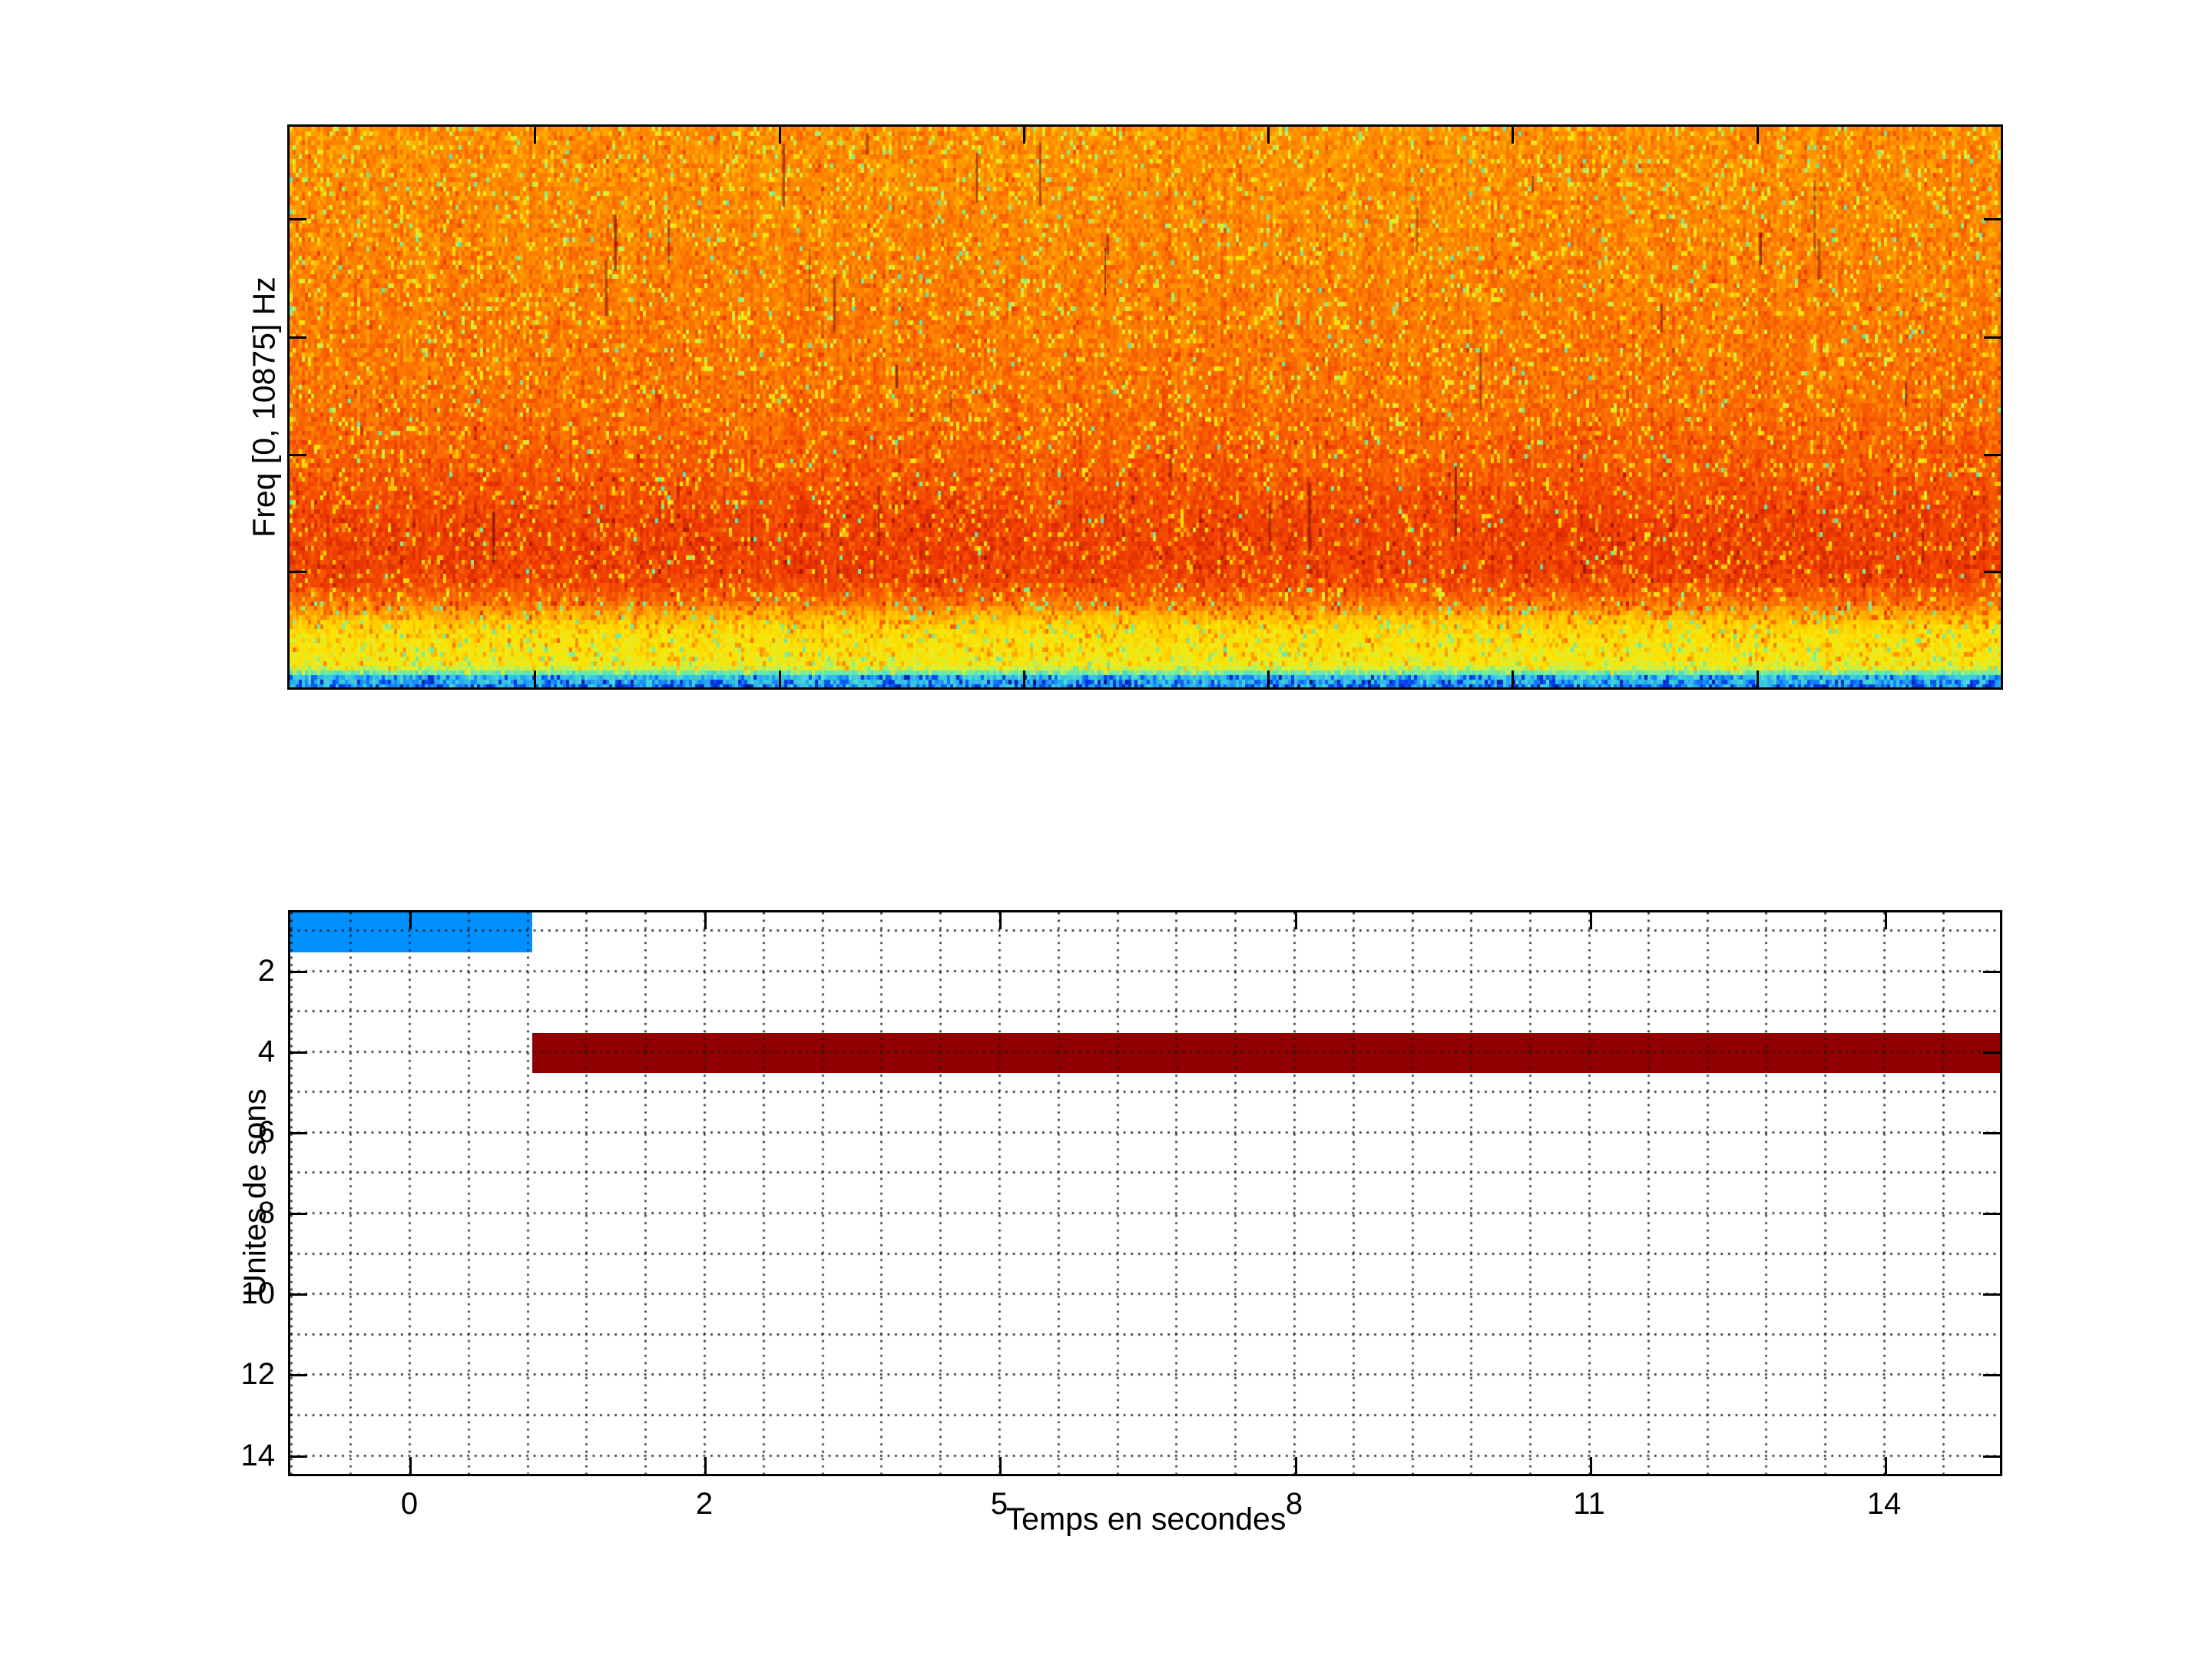 Image resolution: width=2212 pixels, height=1659 pixels. What do you see at coordinates (1294, 1504) in the screenshot?
I see `x-tick-label: 8` at bounding box center [1294, 1504].